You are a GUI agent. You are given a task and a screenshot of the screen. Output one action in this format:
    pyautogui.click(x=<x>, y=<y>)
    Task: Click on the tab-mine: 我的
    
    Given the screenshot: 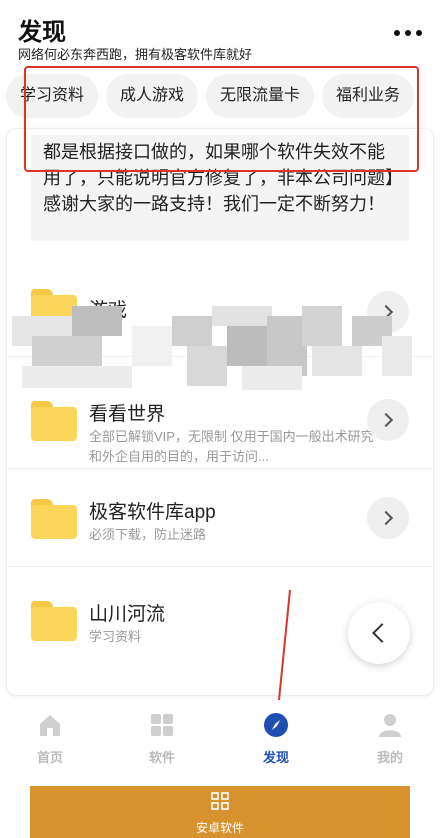 What is the action you would take?
    pyautogui.click(x=390, y=739)
    